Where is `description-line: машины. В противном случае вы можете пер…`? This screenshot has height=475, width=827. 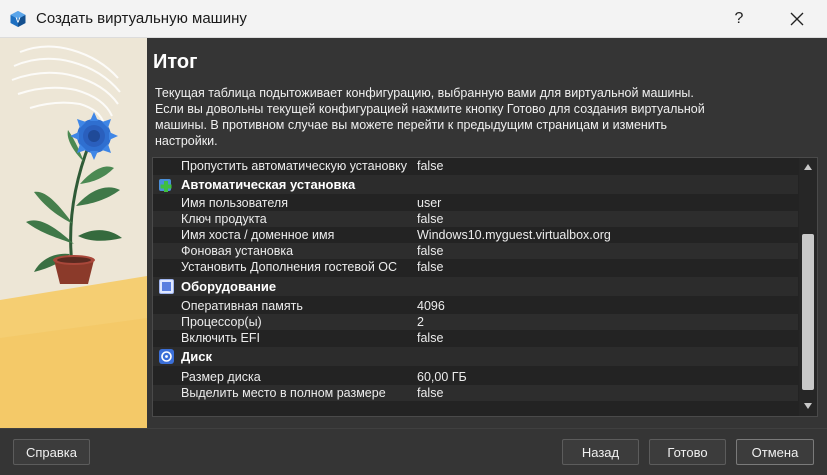
description-line: машины. В противном случае вы можете пер… is located at coordinates (411, 125).